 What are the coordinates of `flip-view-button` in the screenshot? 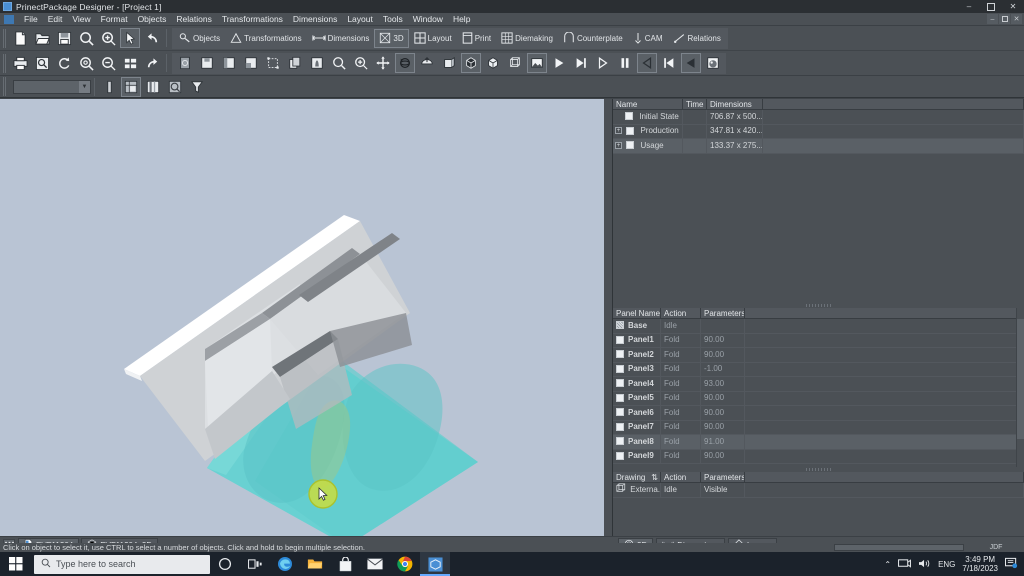 It's located at (427, 63).